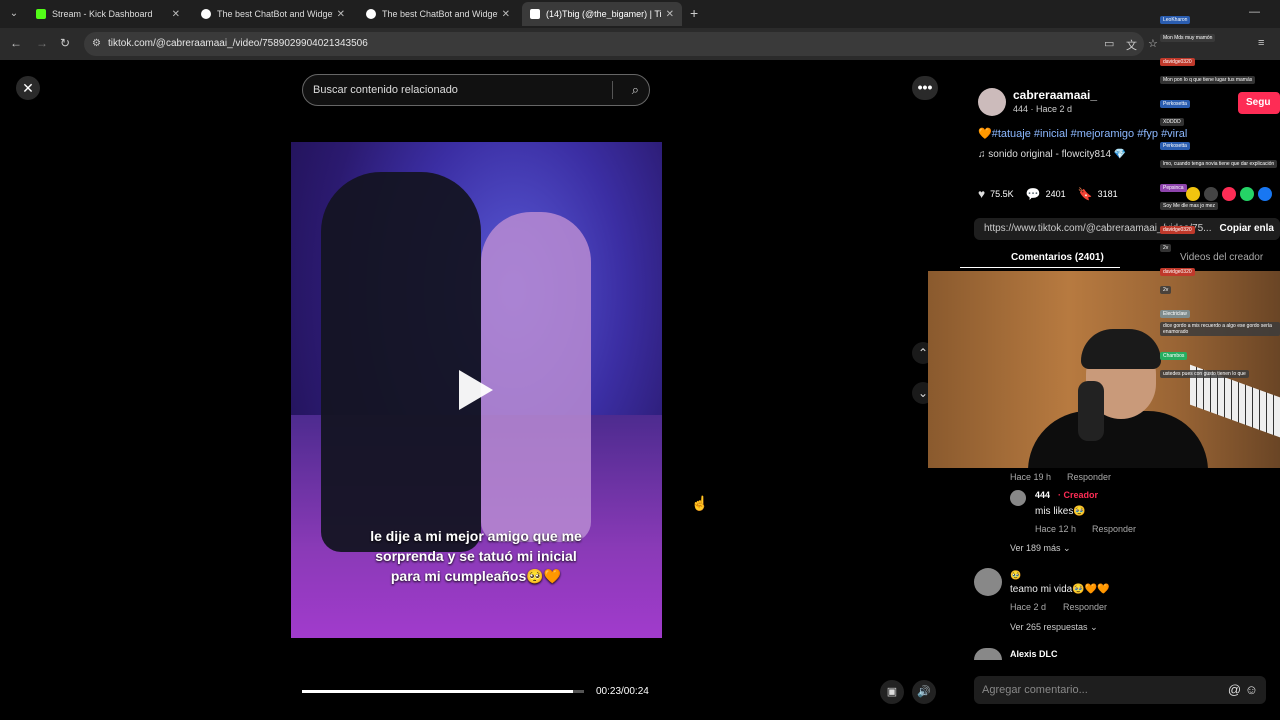  Describe the element at coordinates (925, 88) in the screenshot. I see `more-options-icon: •••` at that location.